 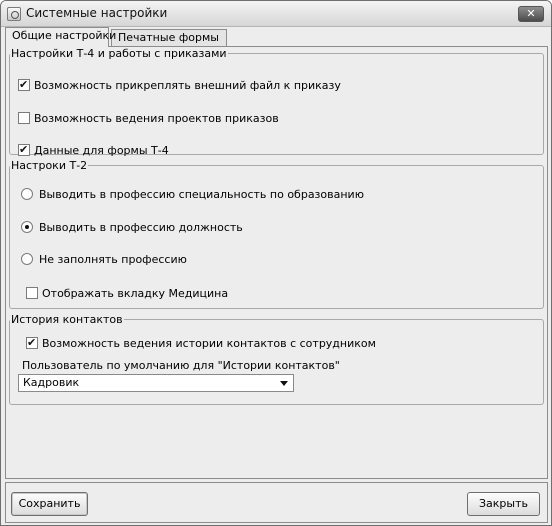 I want to click on contacts-history-legend: История контактов, so click(x=67, y=319).